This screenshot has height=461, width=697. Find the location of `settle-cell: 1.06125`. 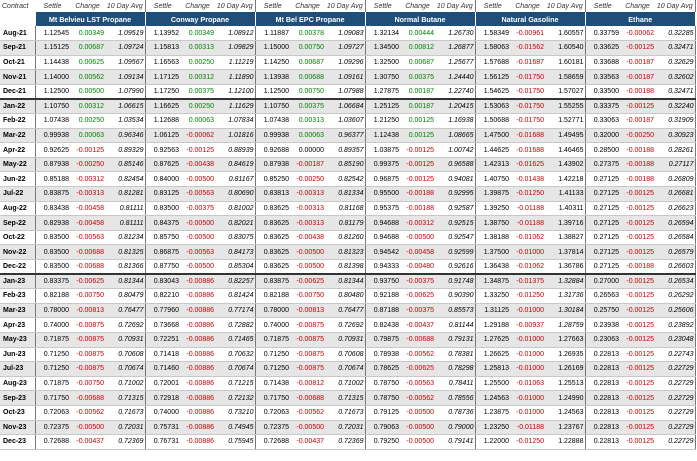

settle-cell: 1.06125 is located at coordinates (162, 136).